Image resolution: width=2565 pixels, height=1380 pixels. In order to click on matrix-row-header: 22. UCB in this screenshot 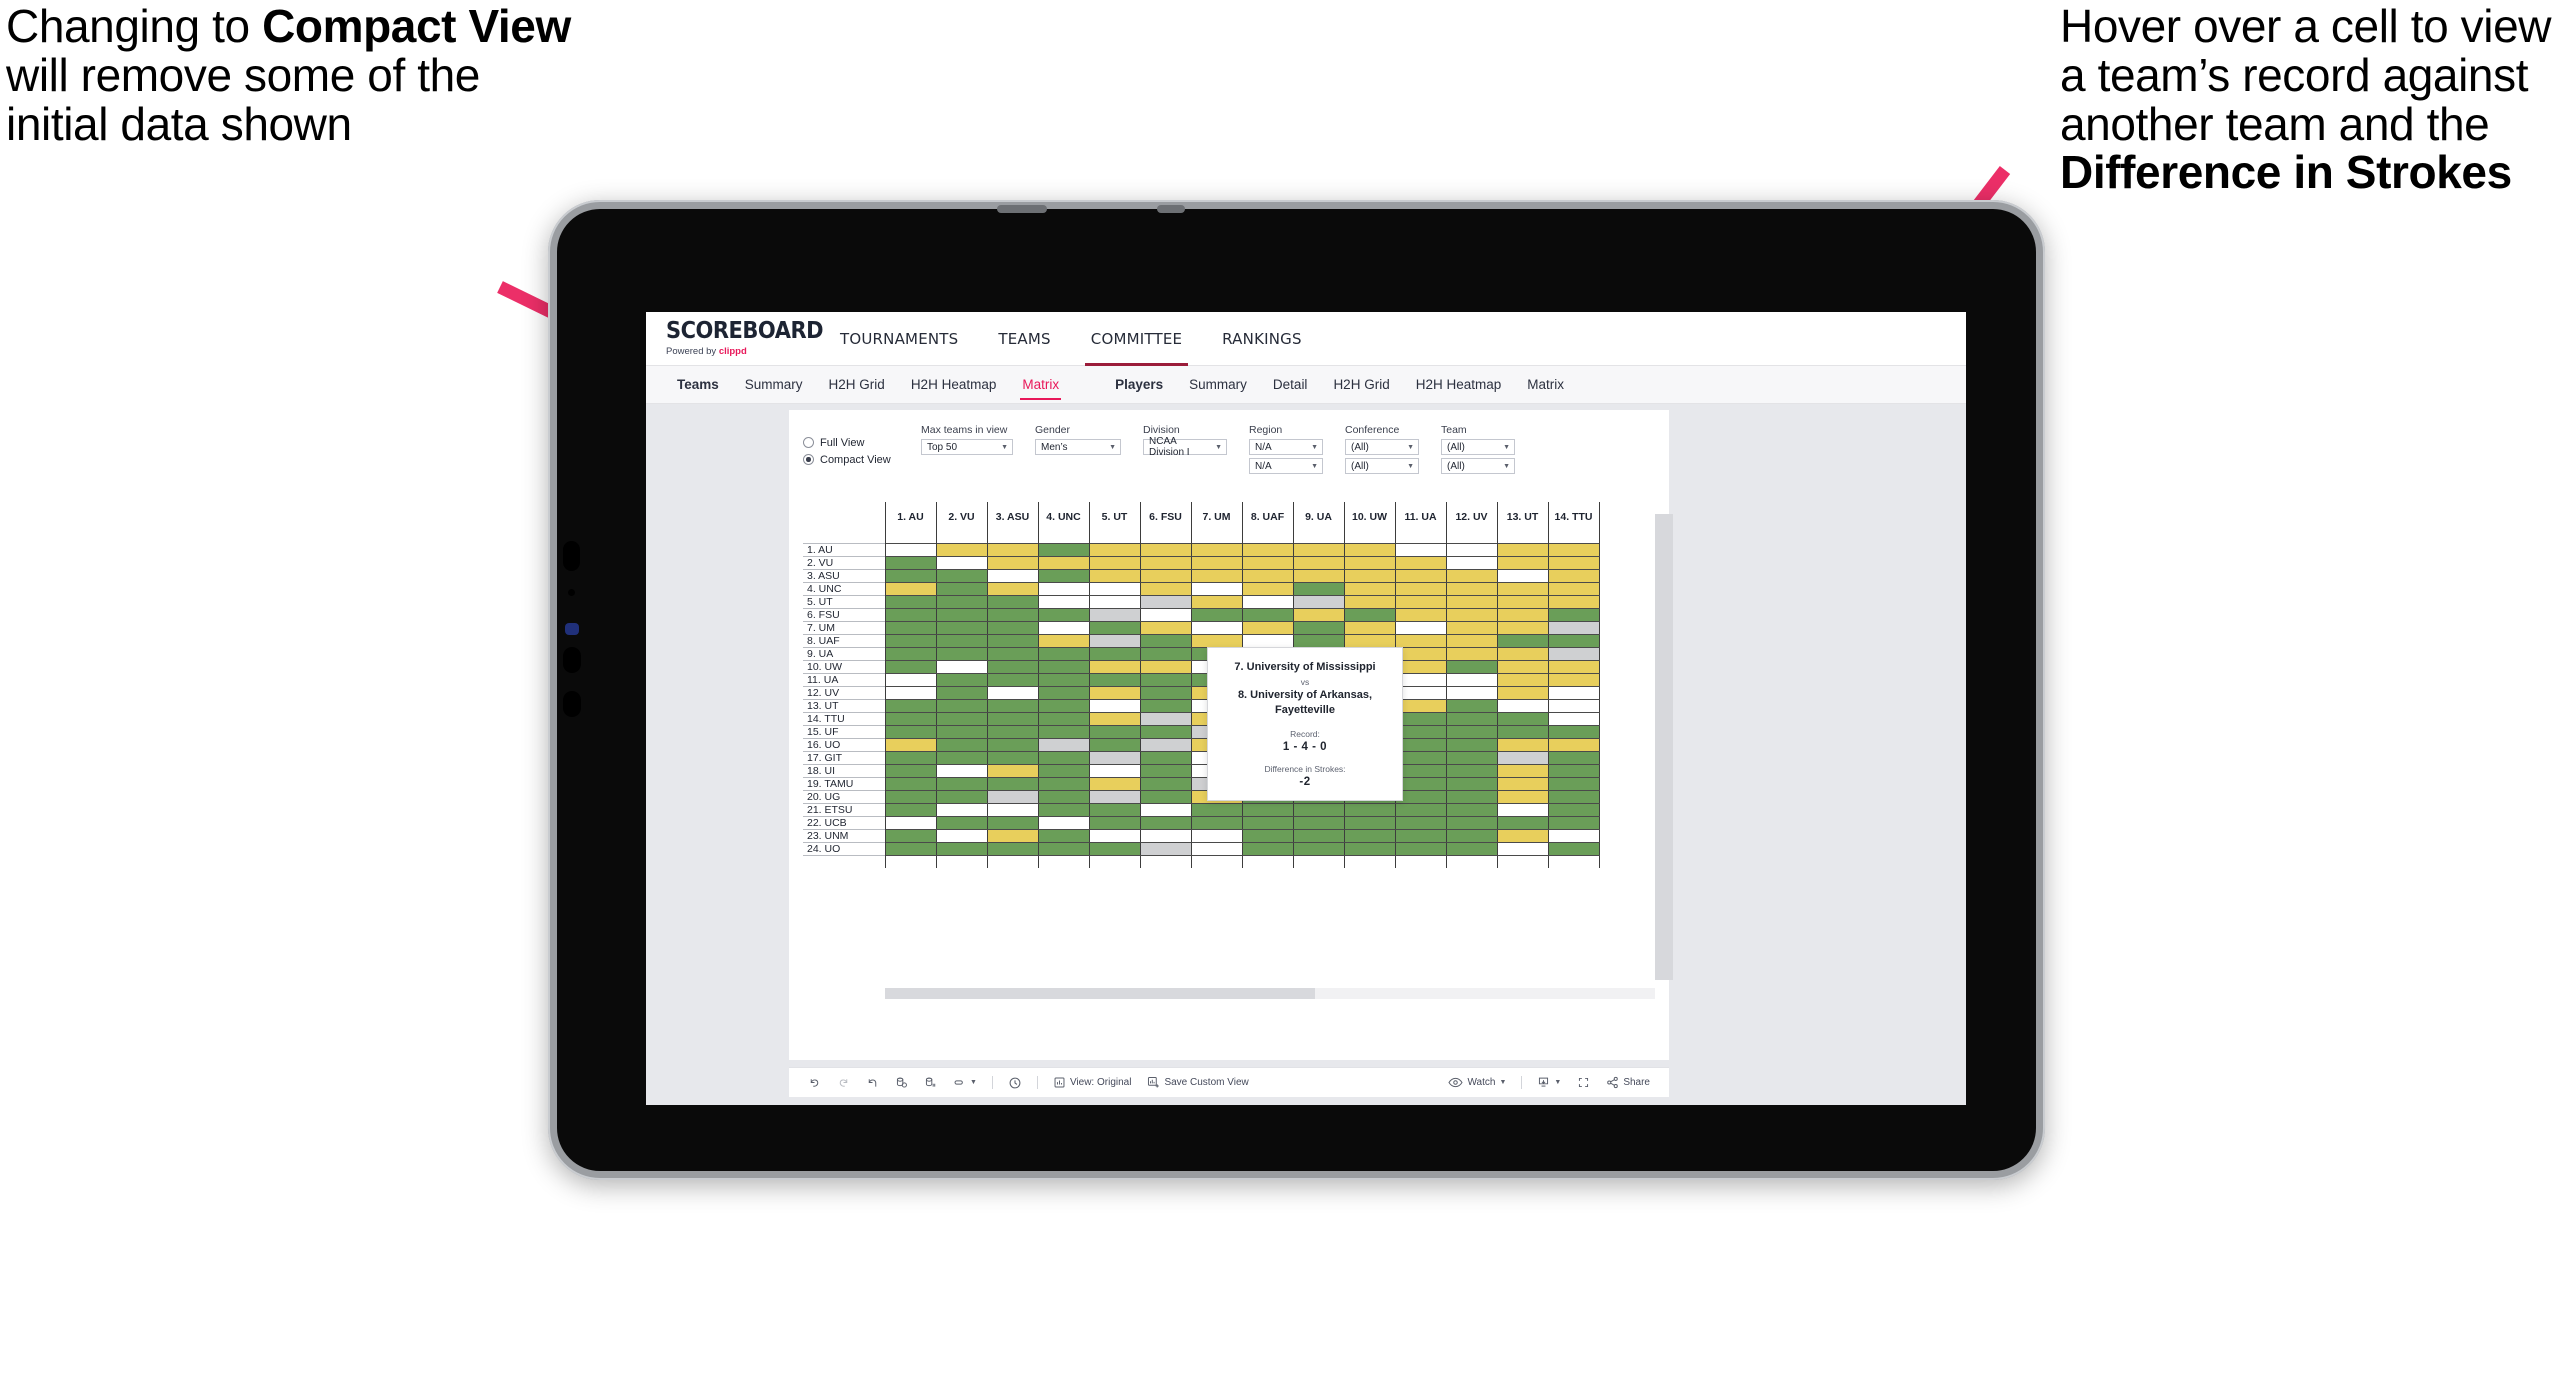, I will do `click(844, 822)`.